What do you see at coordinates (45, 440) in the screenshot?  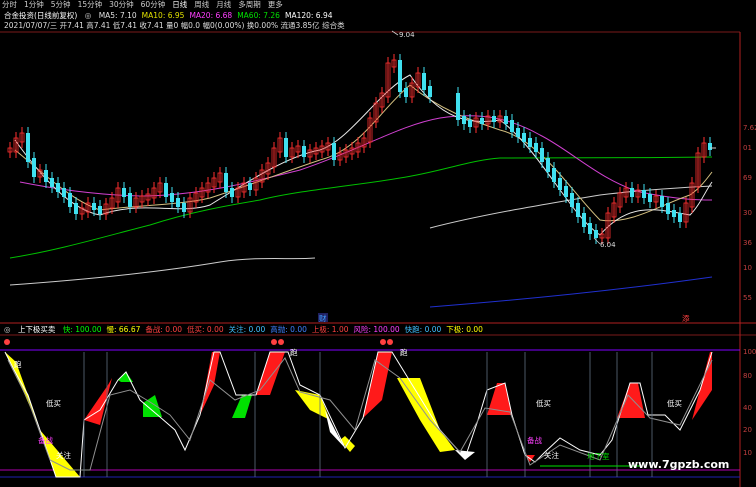 I see `prepare-label-1: 备战` at bounding box center [45, 440].